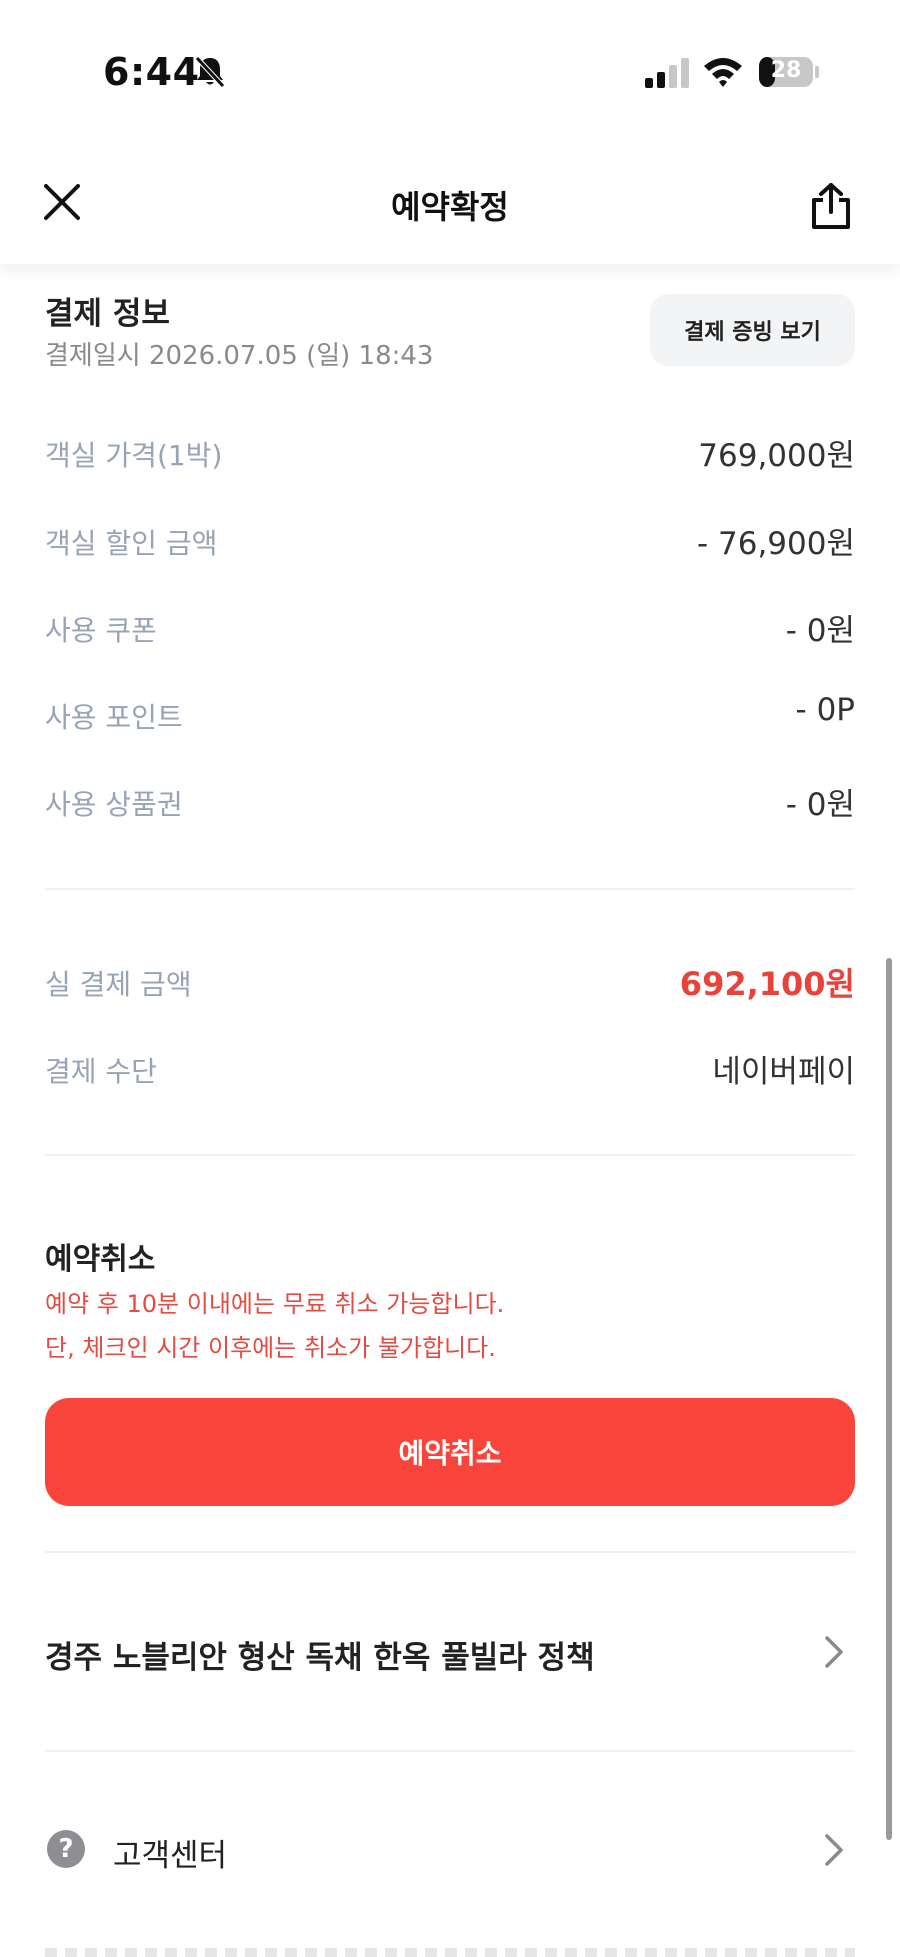  What do you see at coordinates (114, 717) in the screenshot?
I see `row-label: 사용 포인트` at bounding box center [114, 717].